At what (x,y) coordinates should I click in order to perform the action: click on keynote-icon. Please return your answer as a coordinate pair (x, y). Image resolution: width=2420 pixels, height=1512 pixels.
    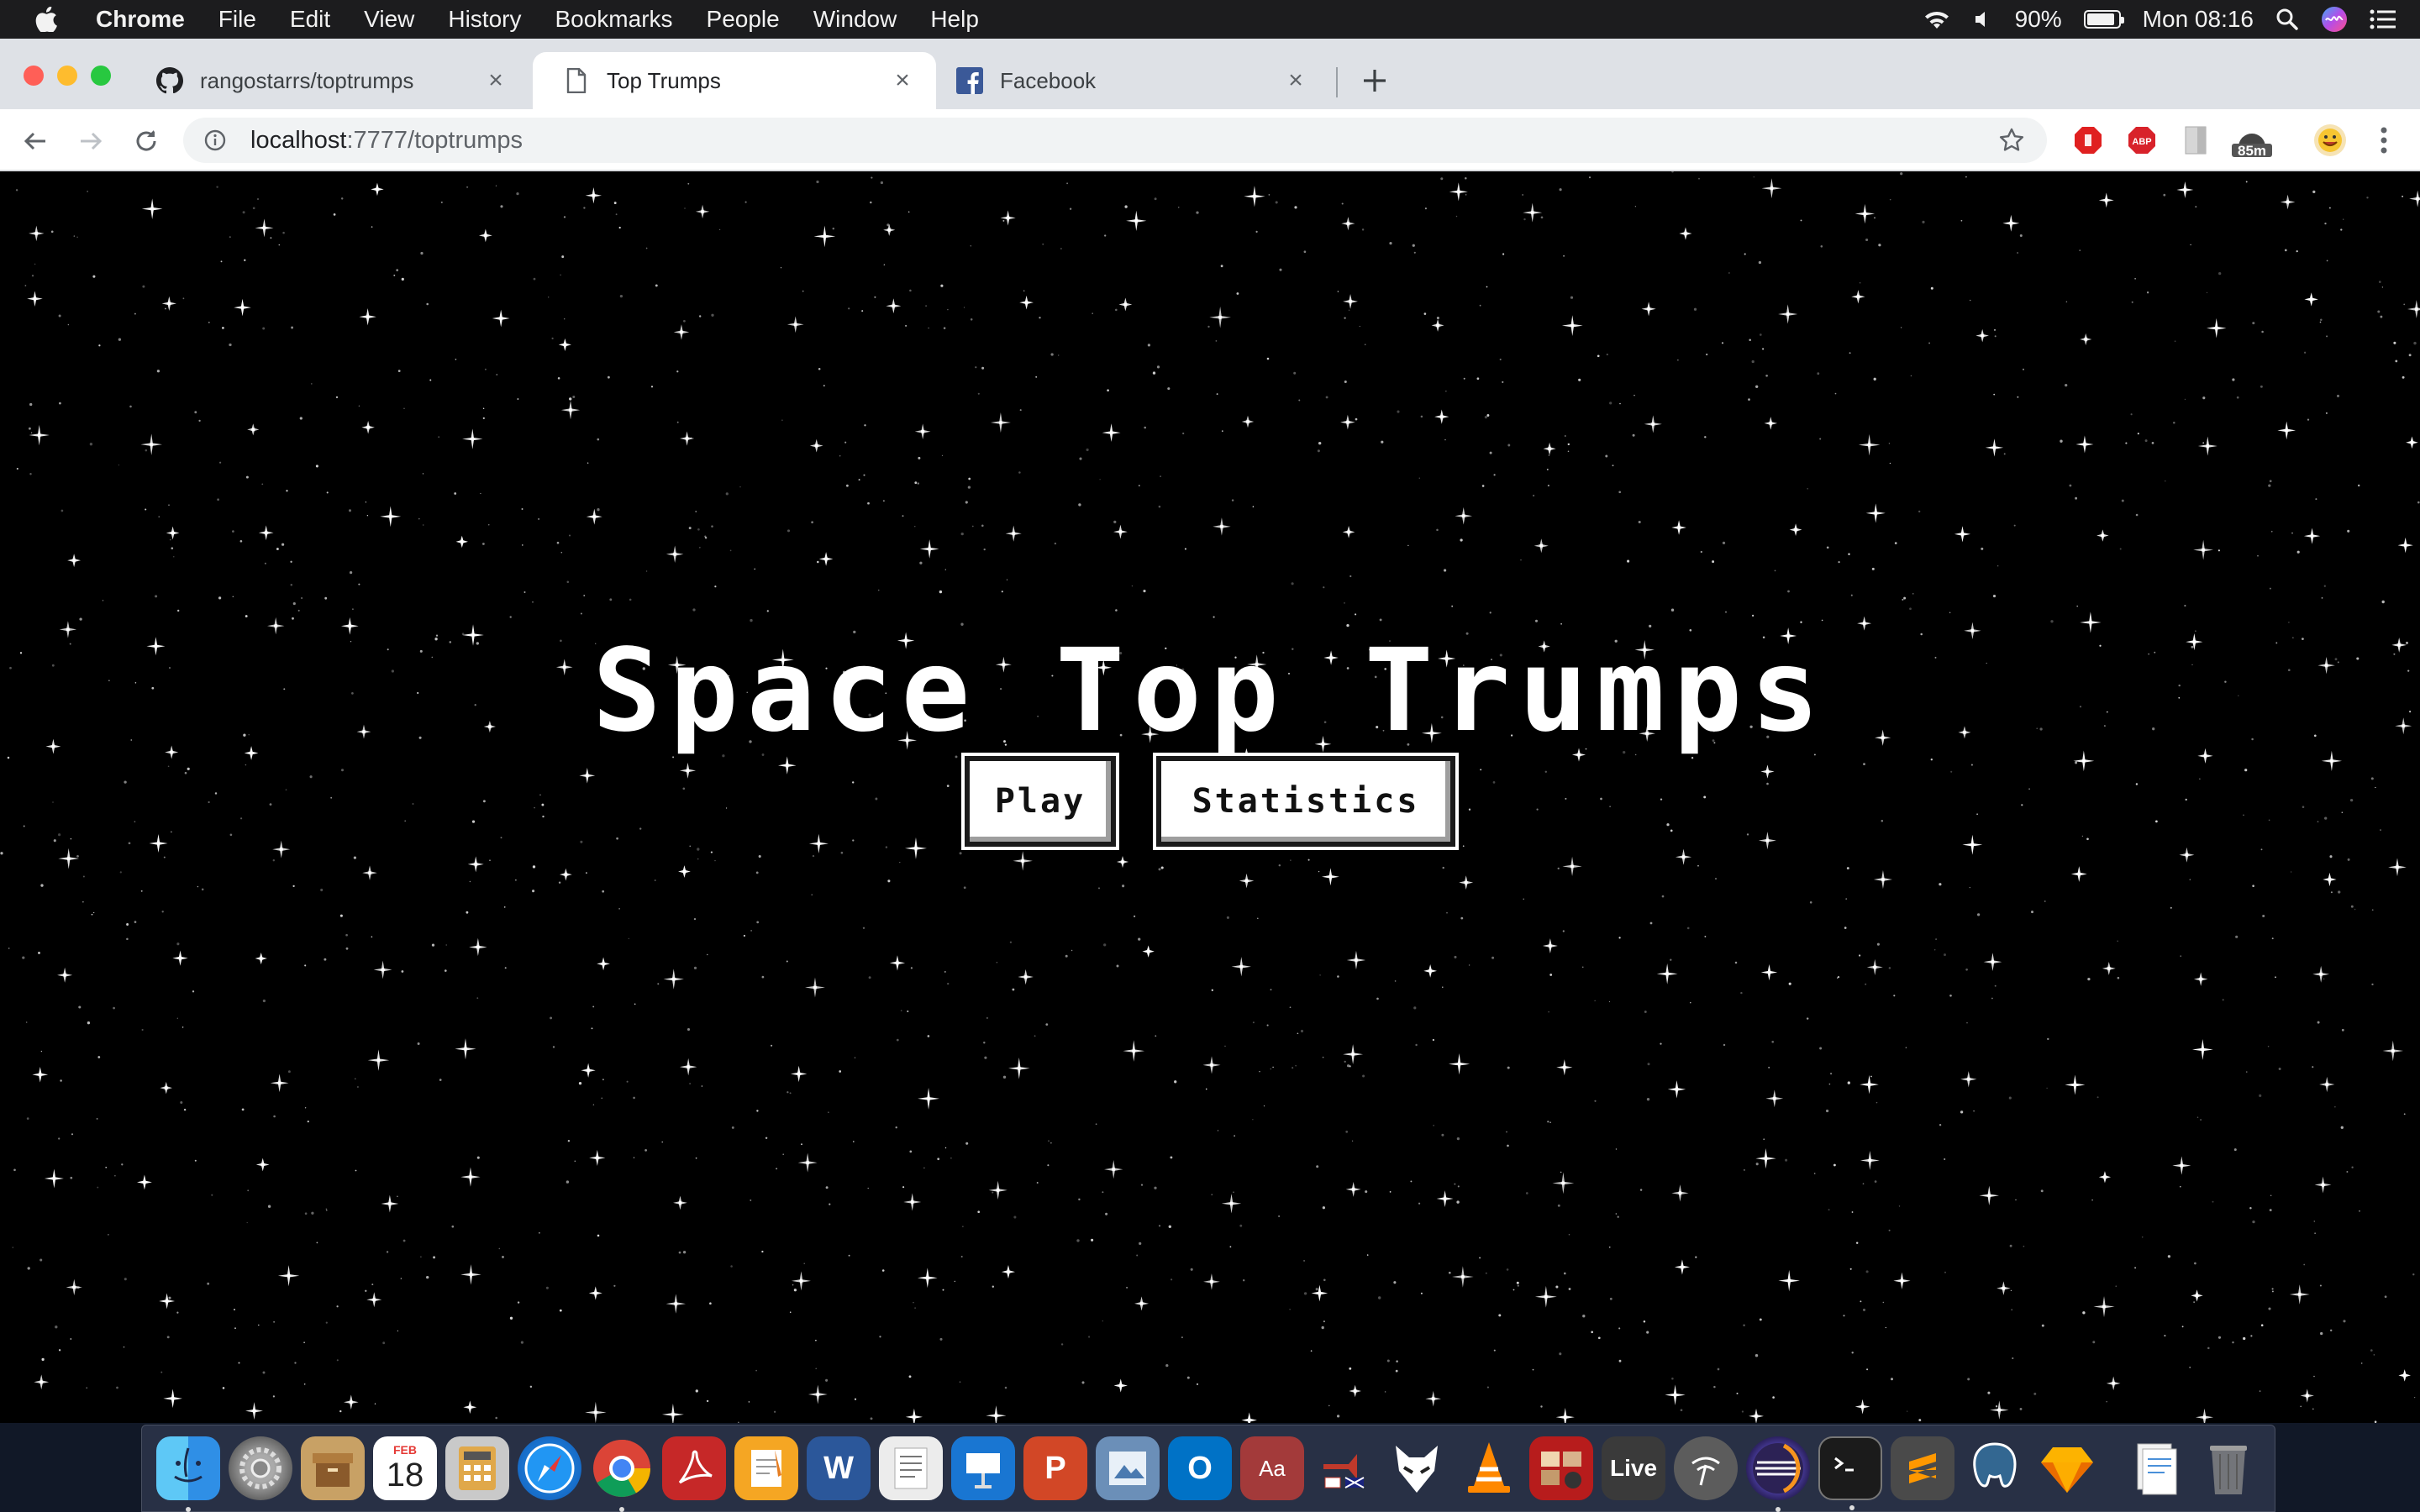
    Looking at the image, I should click on (983, 1468).